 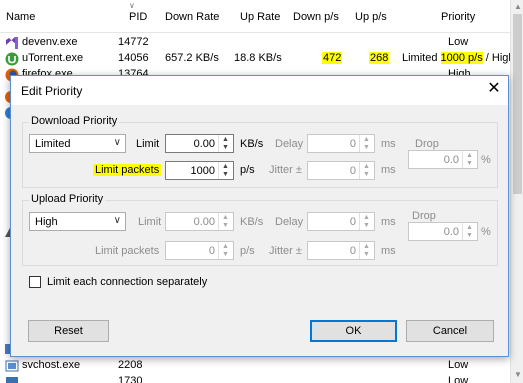 What do you see at coordinates (341, 250) in the screenshot?
I see `upload-jitter-spinner: 0 ▲ ▼` at bounding box center [341, 250].